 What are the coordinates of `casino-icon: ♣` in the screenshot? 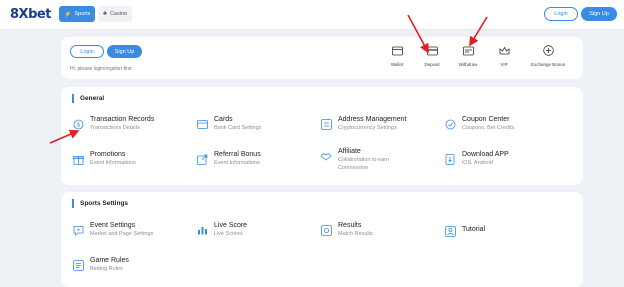 It's located at (105, 14).